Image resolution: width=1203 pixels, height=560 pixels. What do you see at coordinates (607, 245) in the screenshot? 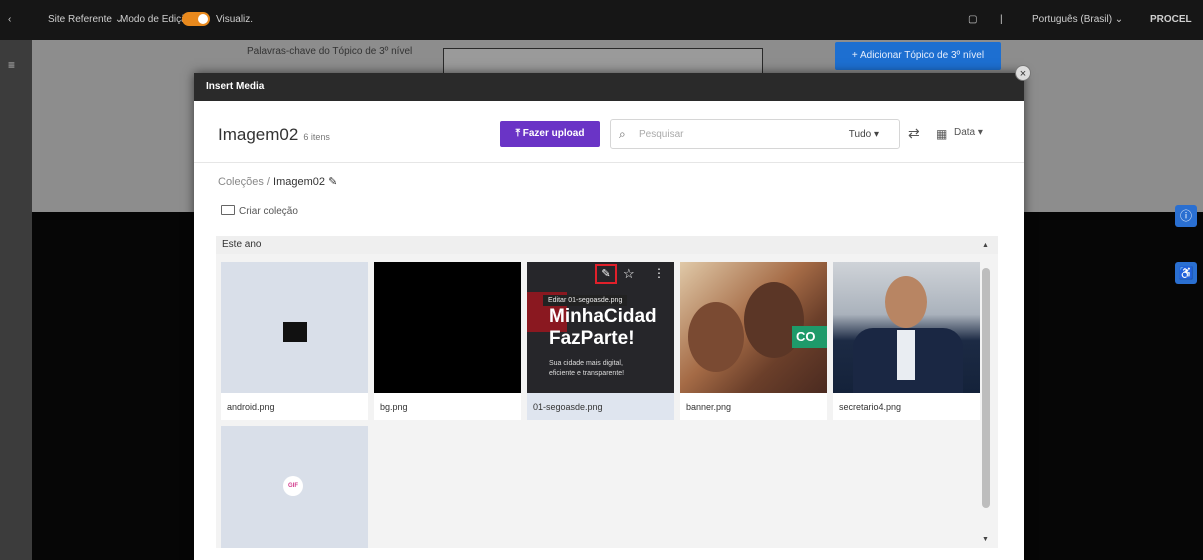
I see `group-header: Este ano` at bounding box center [607, 245].